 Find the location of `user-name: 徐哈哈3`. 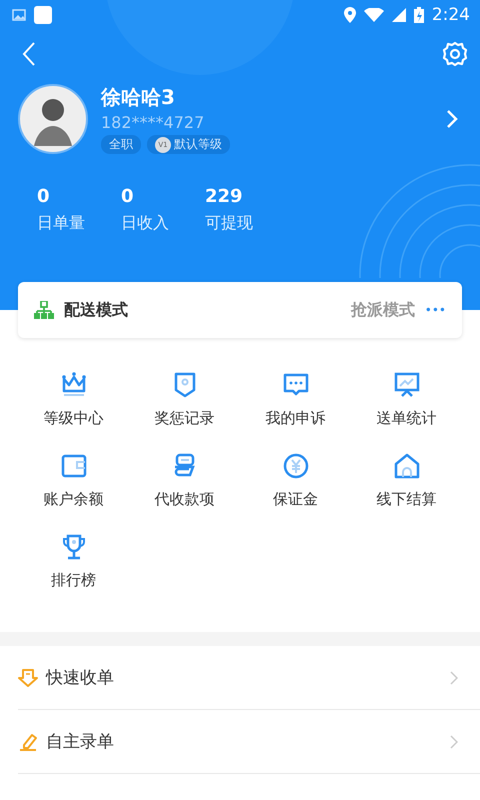

user-name: 徐哈哈3 is located at coordinates (138, 97).